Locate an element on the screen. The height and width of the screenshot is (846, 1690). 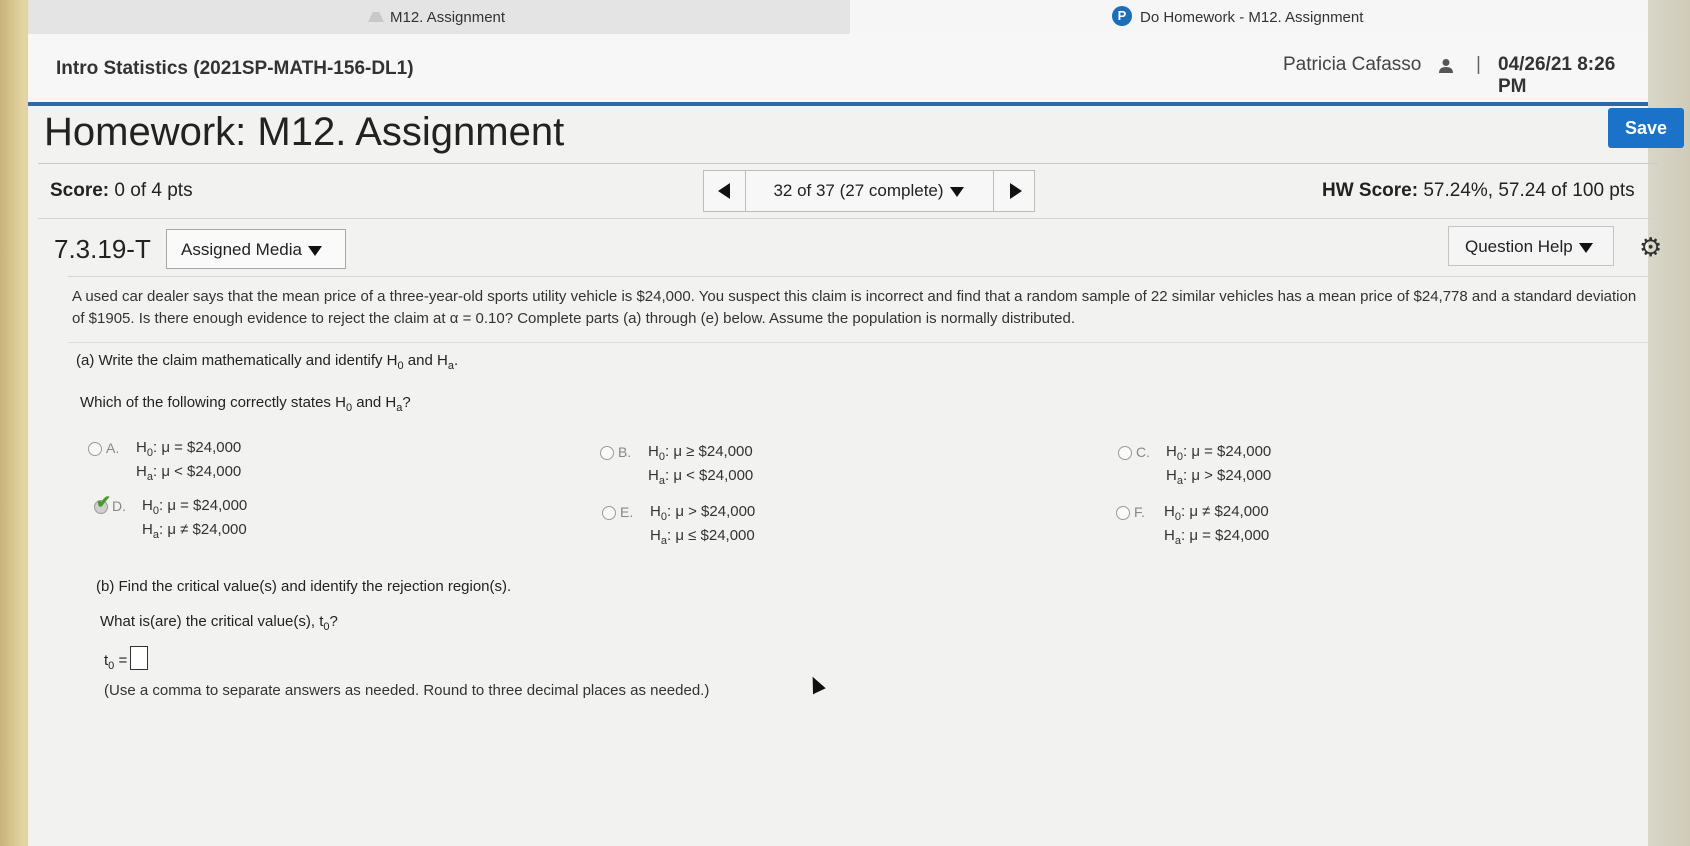
course-title: Intro Statistics (2021SP-MATH-156-DL1) is located at coordinates (235, 68).